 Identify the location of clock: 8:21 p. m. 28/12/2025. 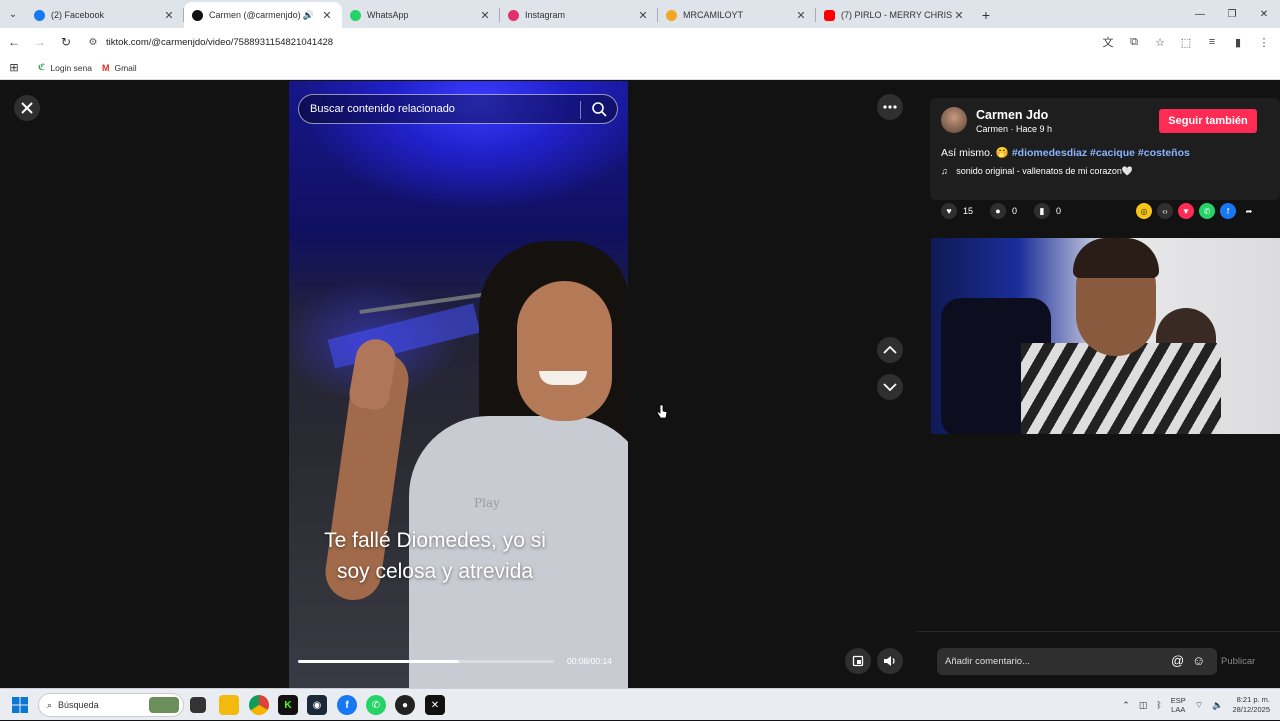
(1251, 705).